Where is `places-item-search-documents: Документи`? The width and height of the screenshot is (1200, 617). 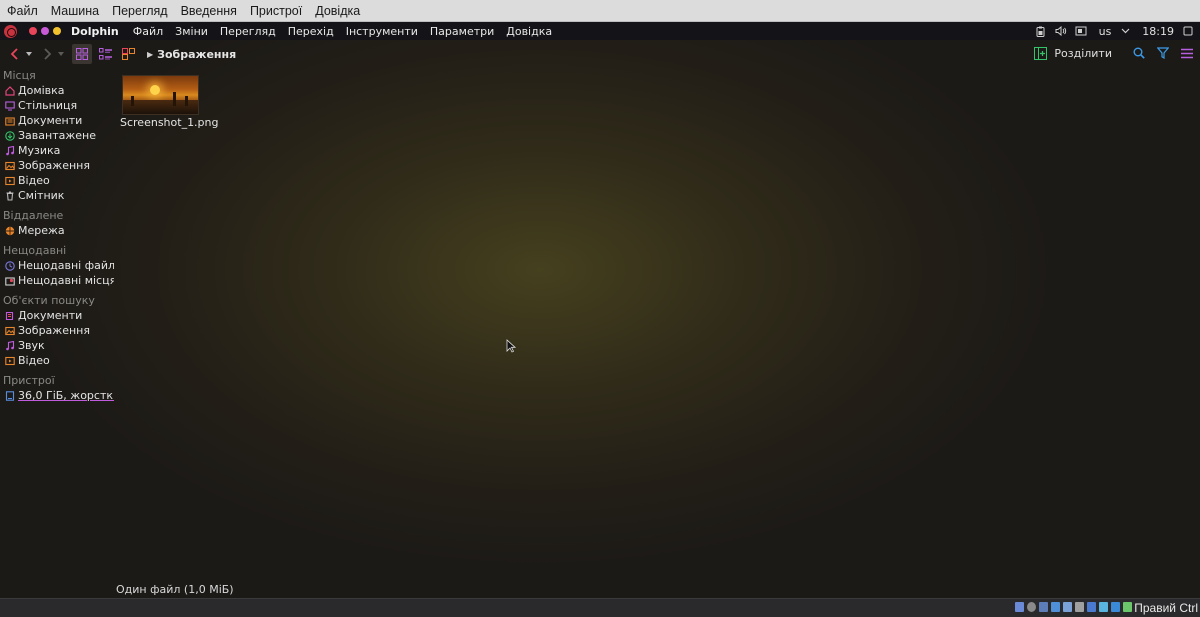
places-item-search-documents: Документи is located at coordinates (57, 315).